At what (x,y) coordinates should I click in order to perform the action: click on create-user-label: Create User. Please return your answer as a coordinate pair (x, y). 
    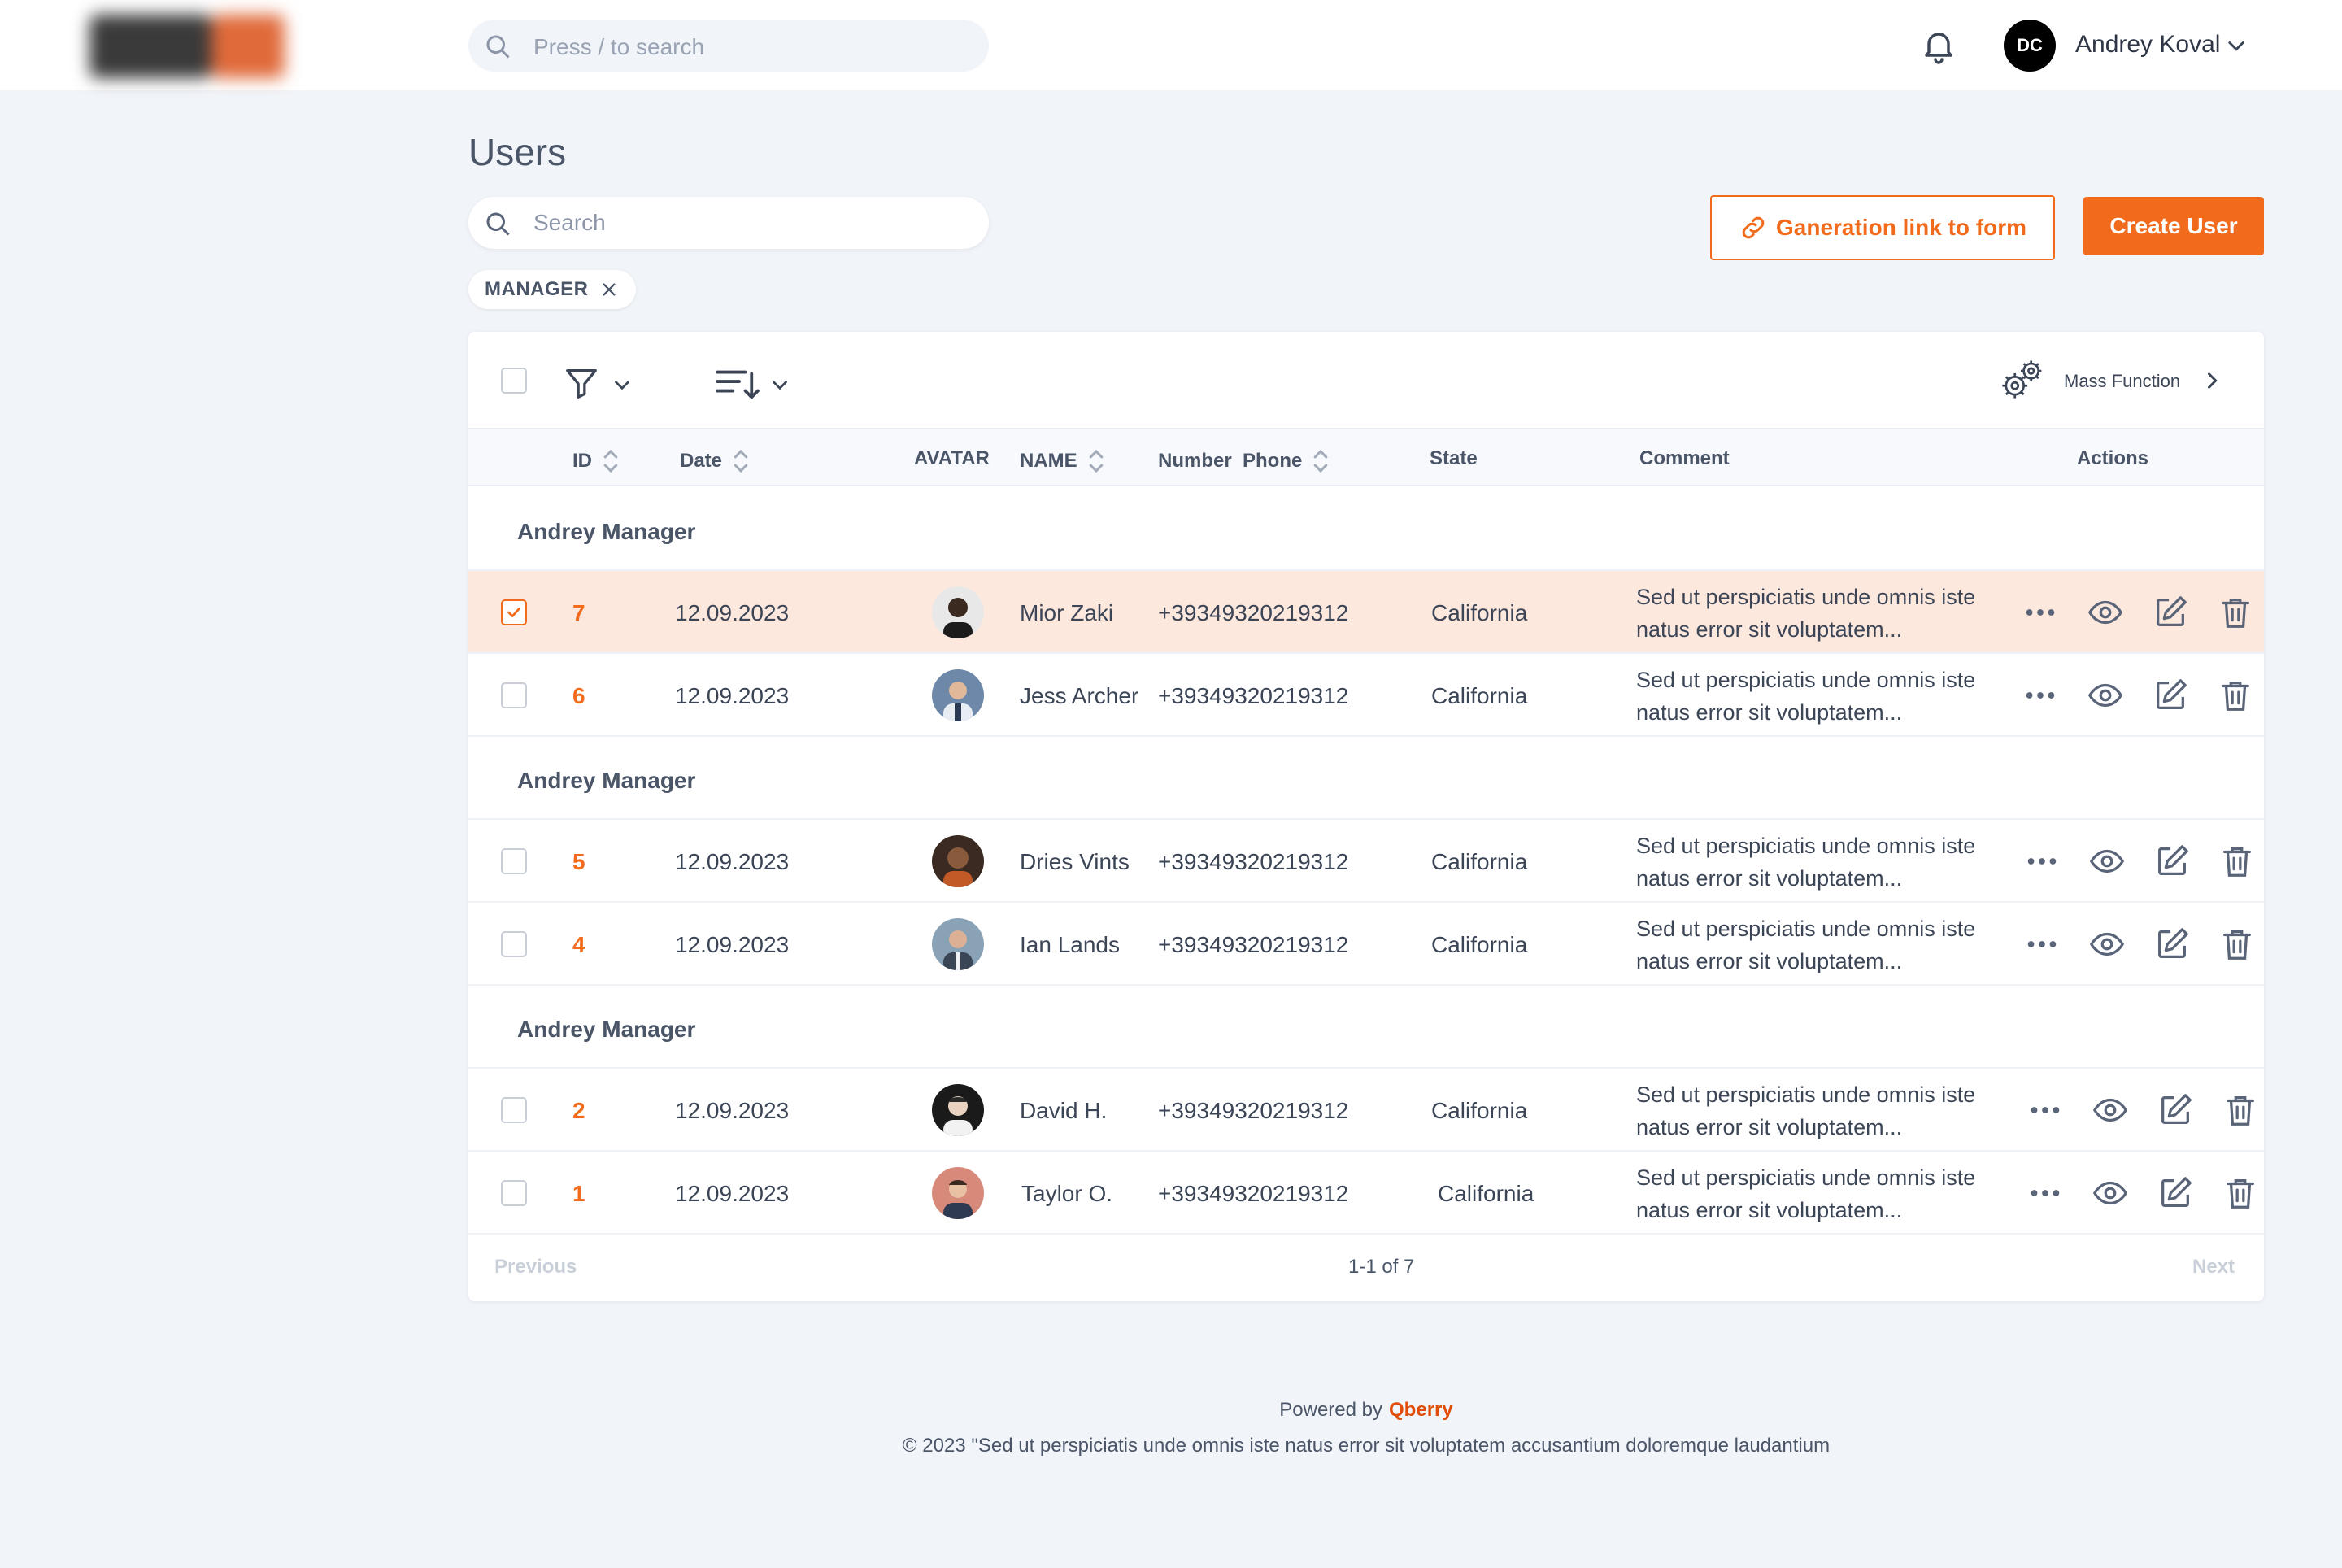
    Looking at the image, I should click on (2173, 226).